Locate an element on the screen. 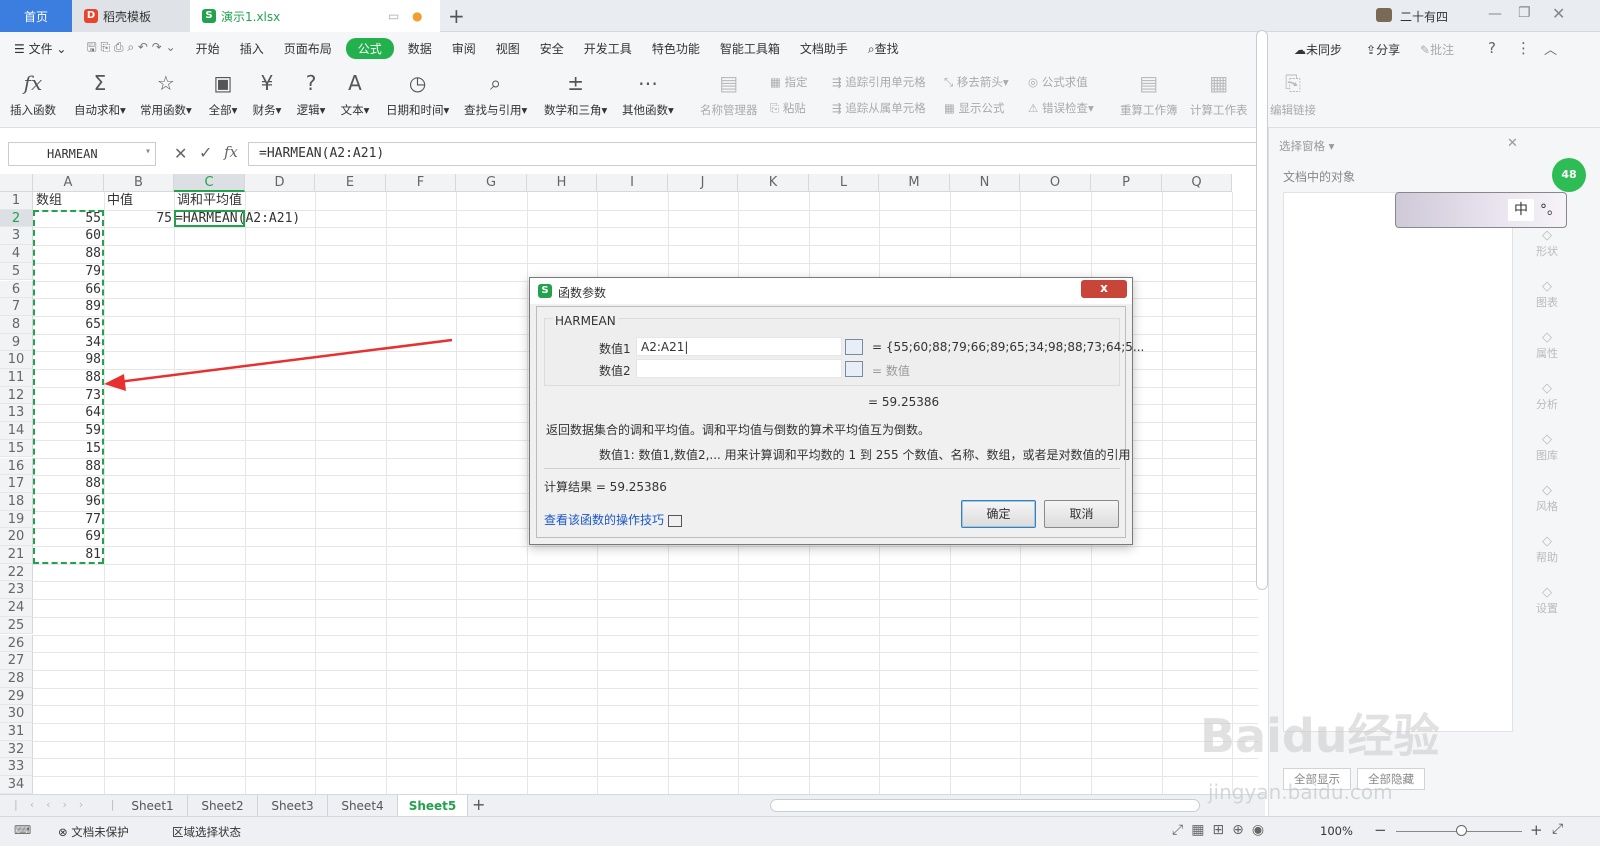  math-button: ± 数学和三角▾ is located at coordinates (575, 93).